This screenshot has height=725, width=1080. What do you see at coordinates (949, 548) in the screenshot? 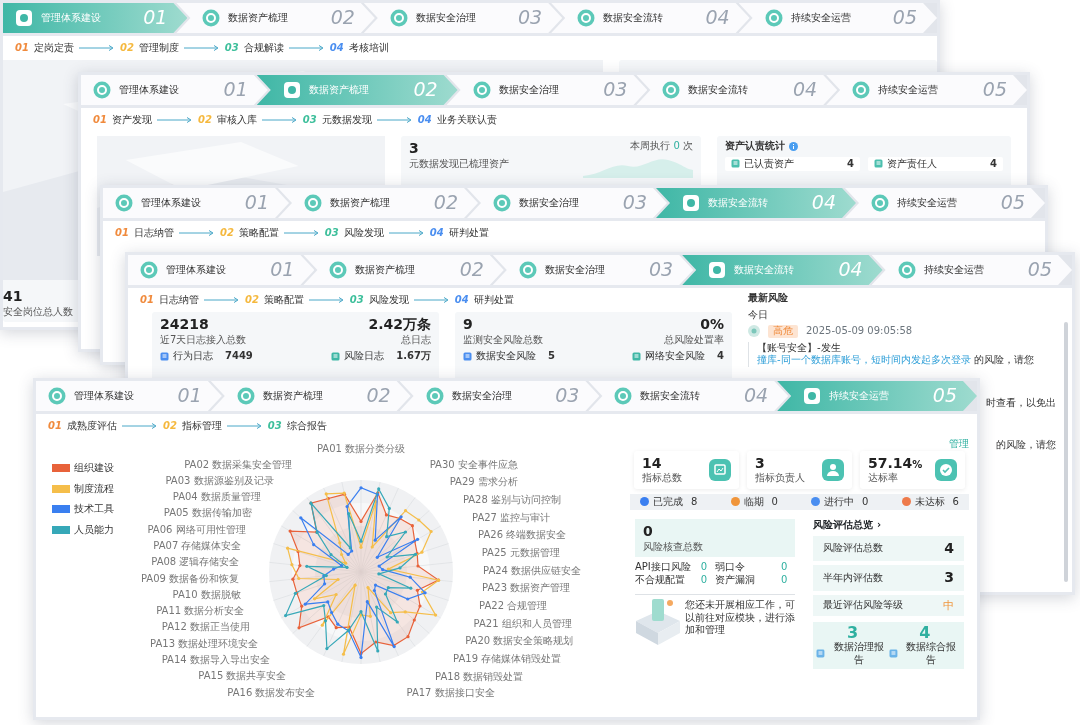
I see `row-value: 4` at bounding box center [949, 548].